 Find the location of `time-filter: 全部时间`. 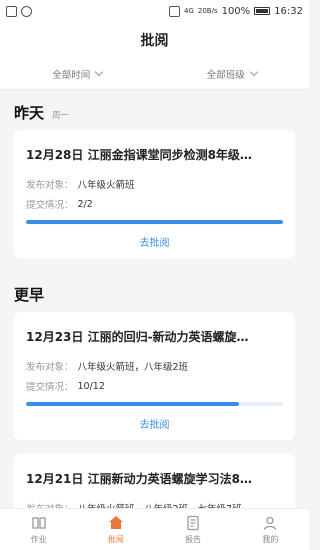

time-filter: 全部时间 is located at coordinates (77, 73).